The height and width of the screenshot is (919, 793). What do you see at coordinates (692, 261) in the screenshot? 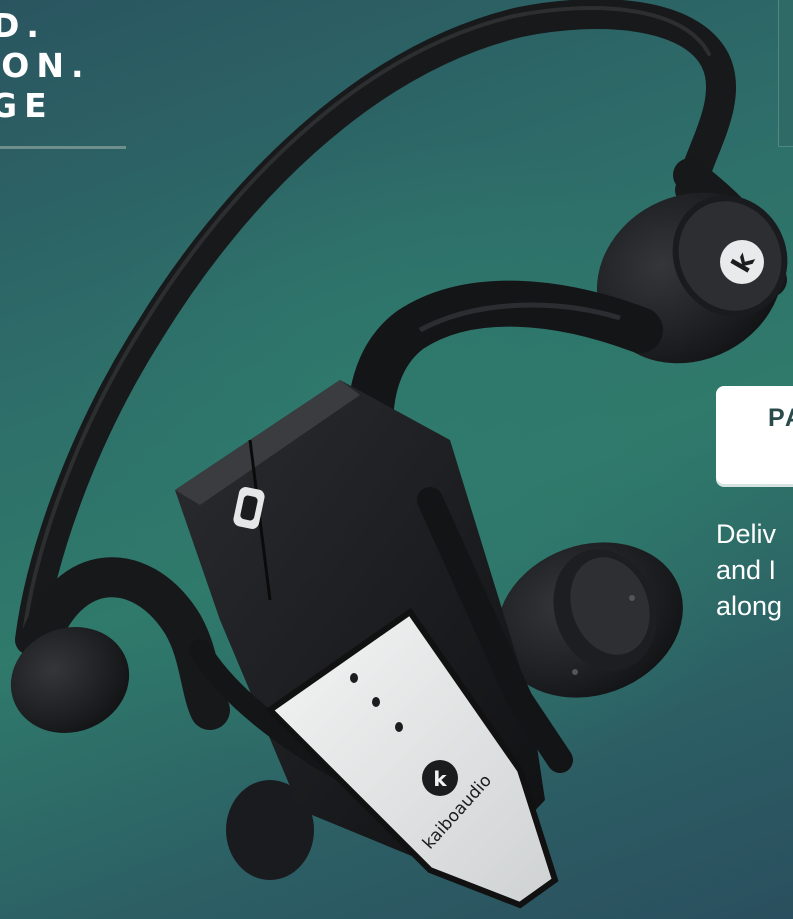
I see `right-transducer: k` at bounding box center [692, 261].